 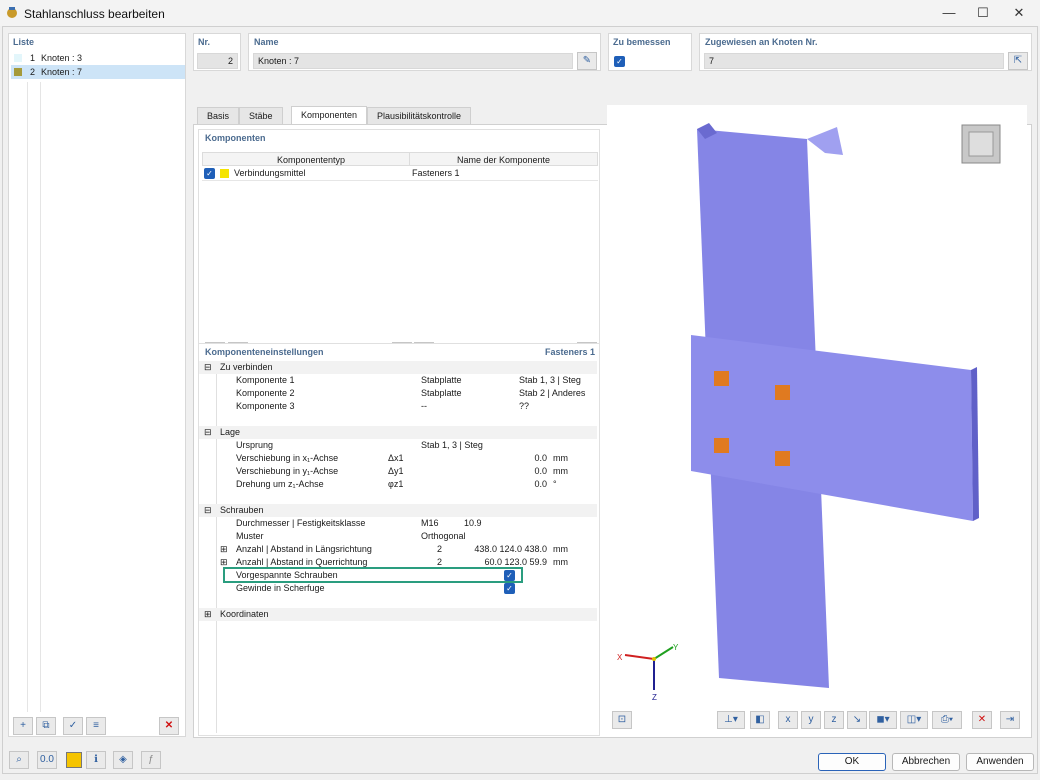 I want to click on settings-header: Komponenteneinstellungen, so click(x=264, y=352).